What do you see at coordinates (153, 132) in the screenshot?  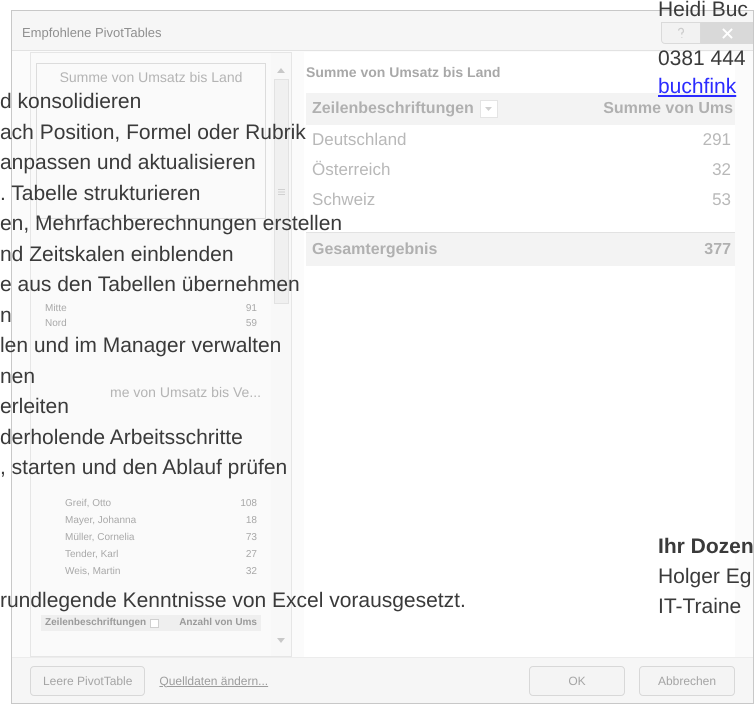 I see `document-text-line: ach Position, Formel oder Rubrik` at bounding box center [153, 132].